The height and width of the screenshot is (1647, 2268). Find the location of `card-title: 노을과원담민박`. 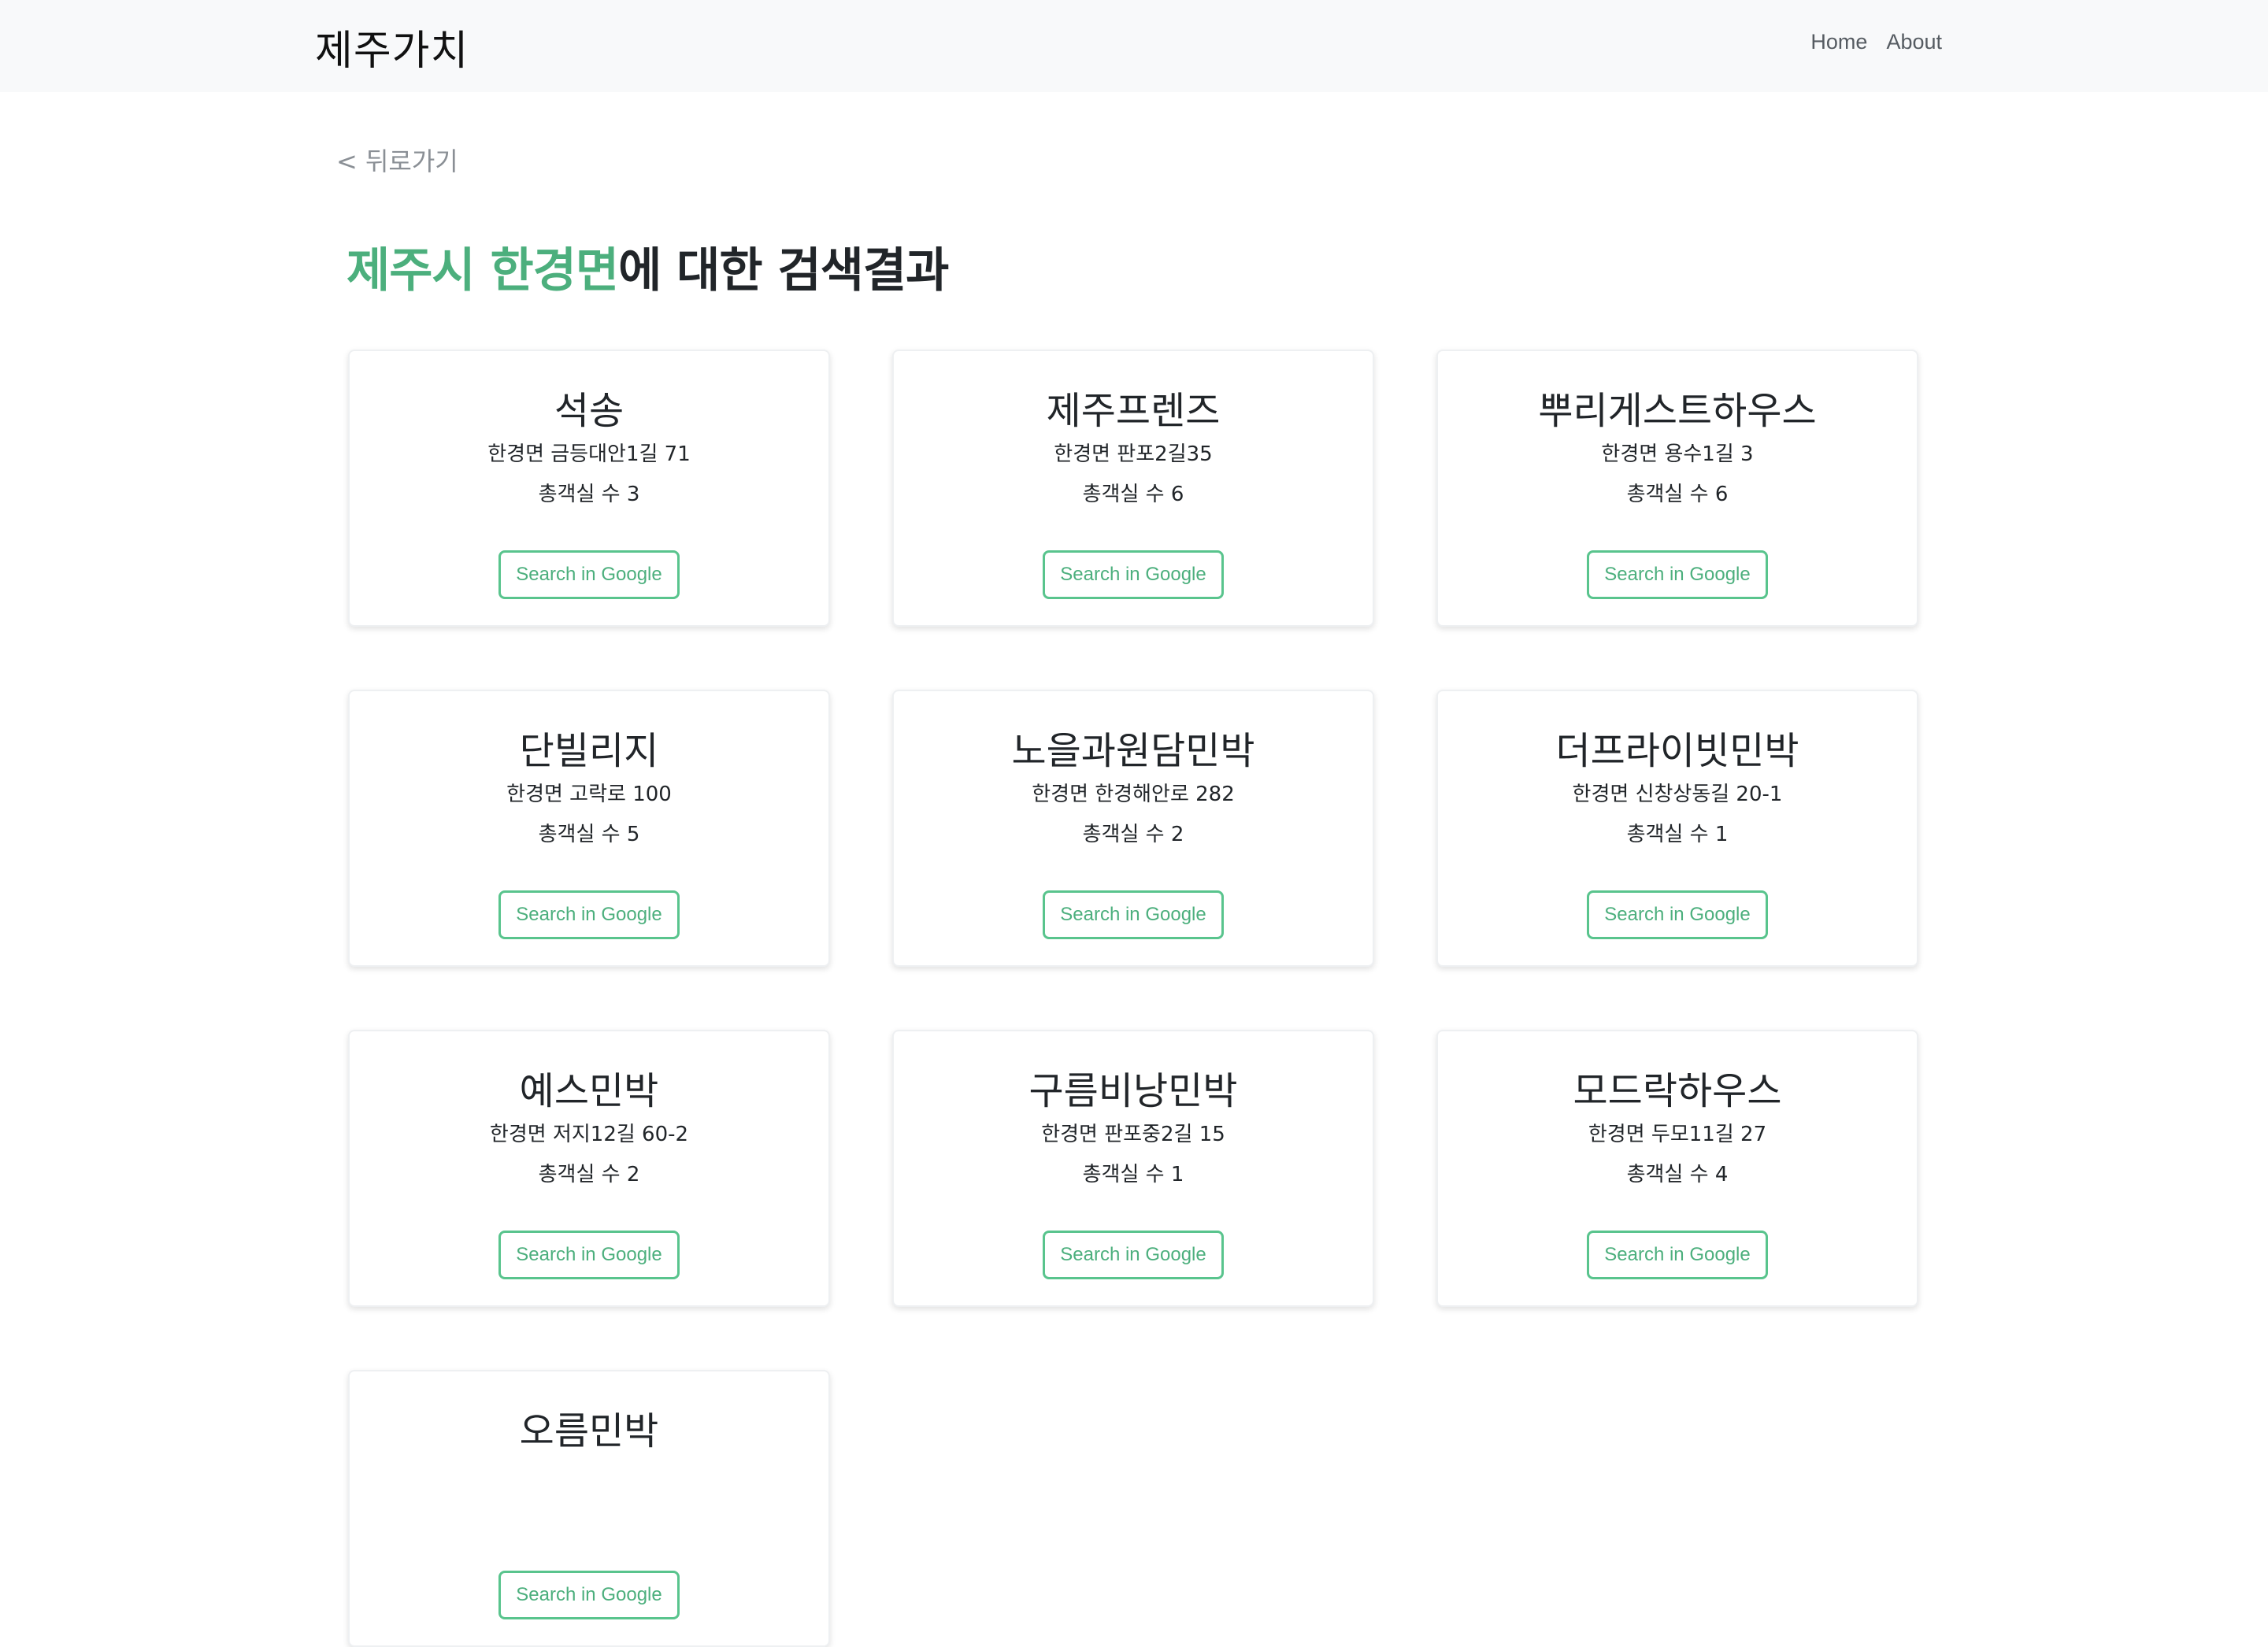

card-title: 노을과원담민박 is located at coordinates (1133, 751).